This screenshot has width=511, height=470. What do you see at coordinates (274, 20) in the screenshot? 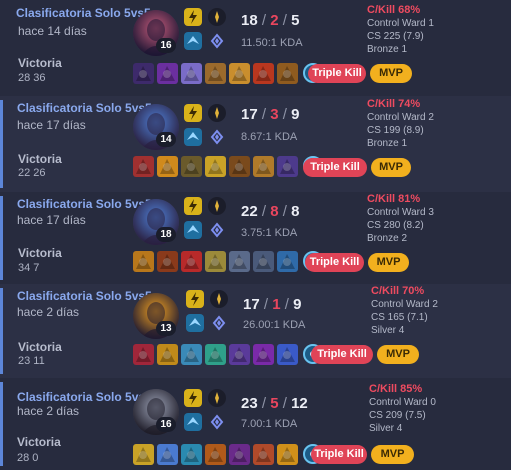
I see `deaths-value: 2` at bounding box center [274, 20].